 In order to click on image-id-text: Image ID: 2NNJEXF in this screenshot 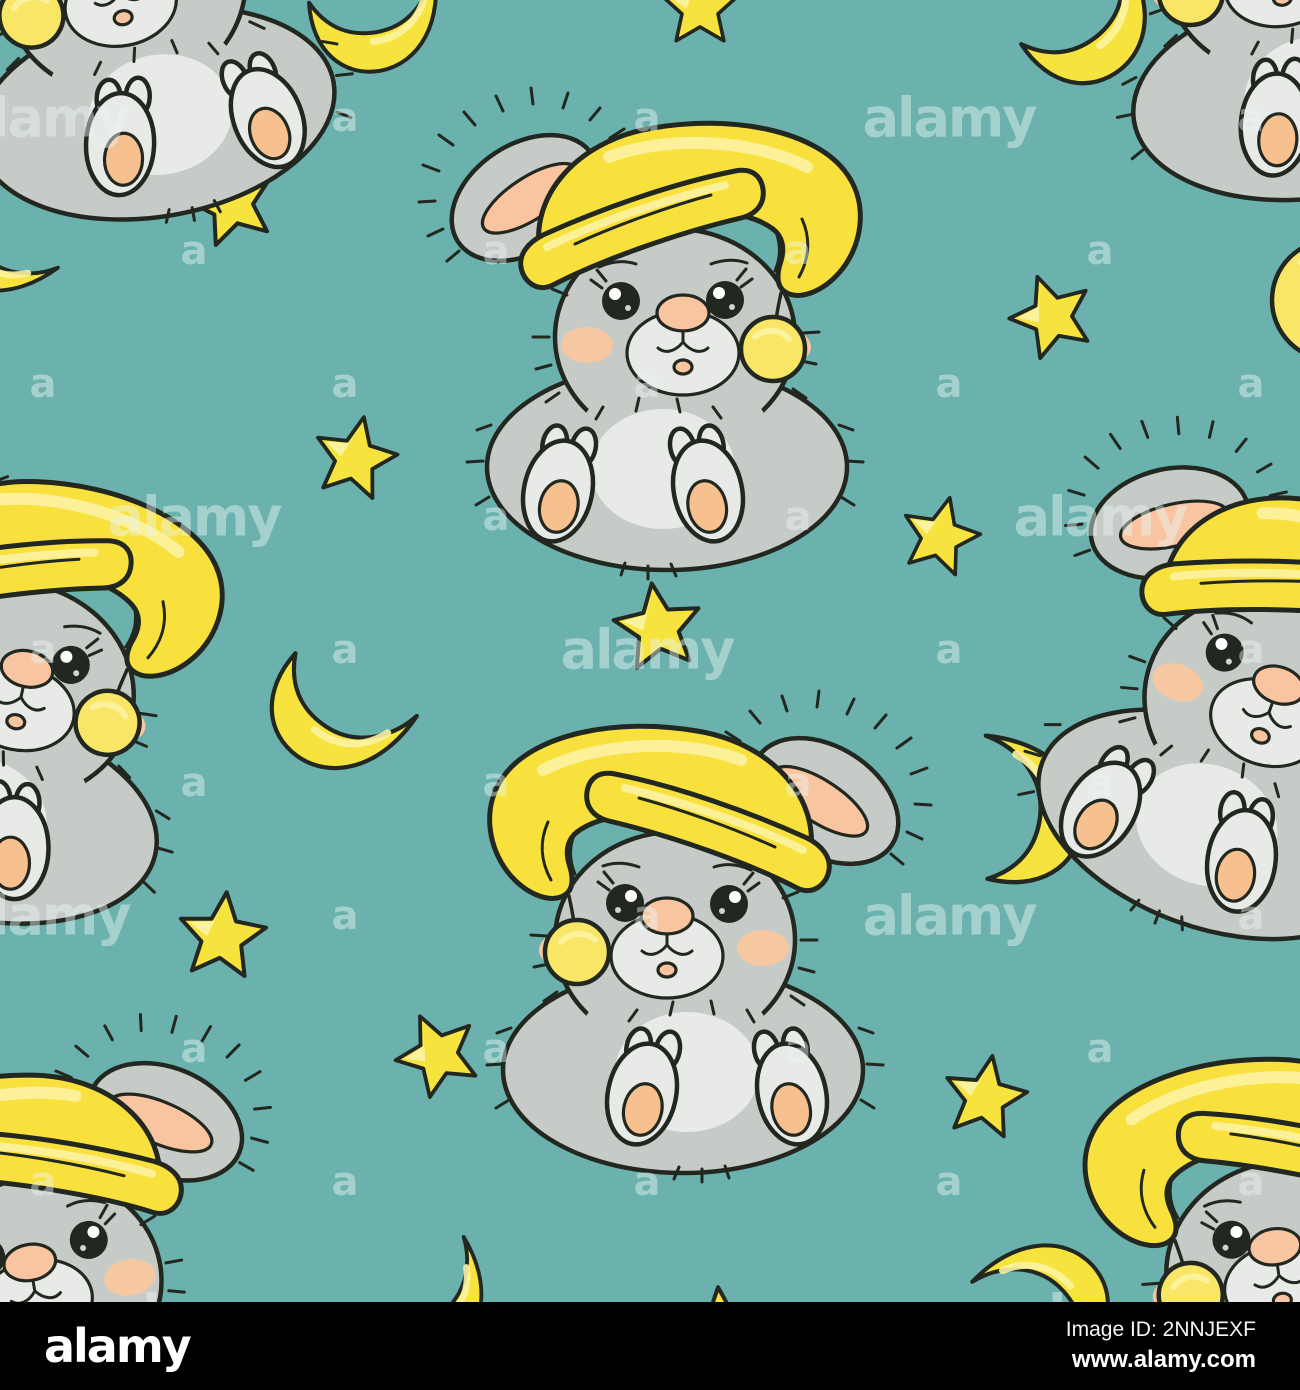, I will do `click(1160, 1329)`.